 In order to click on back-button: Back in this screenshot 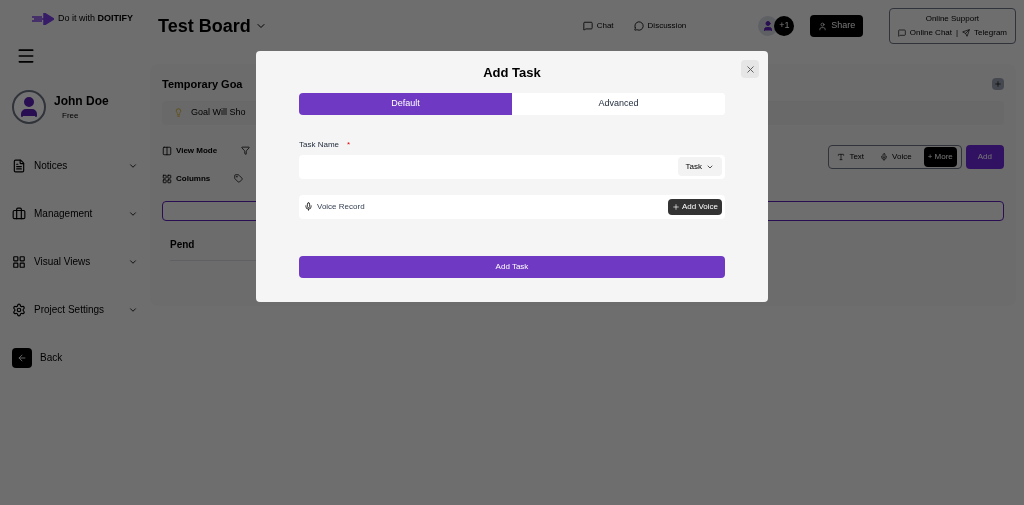, I will do `click(75, 357)`.